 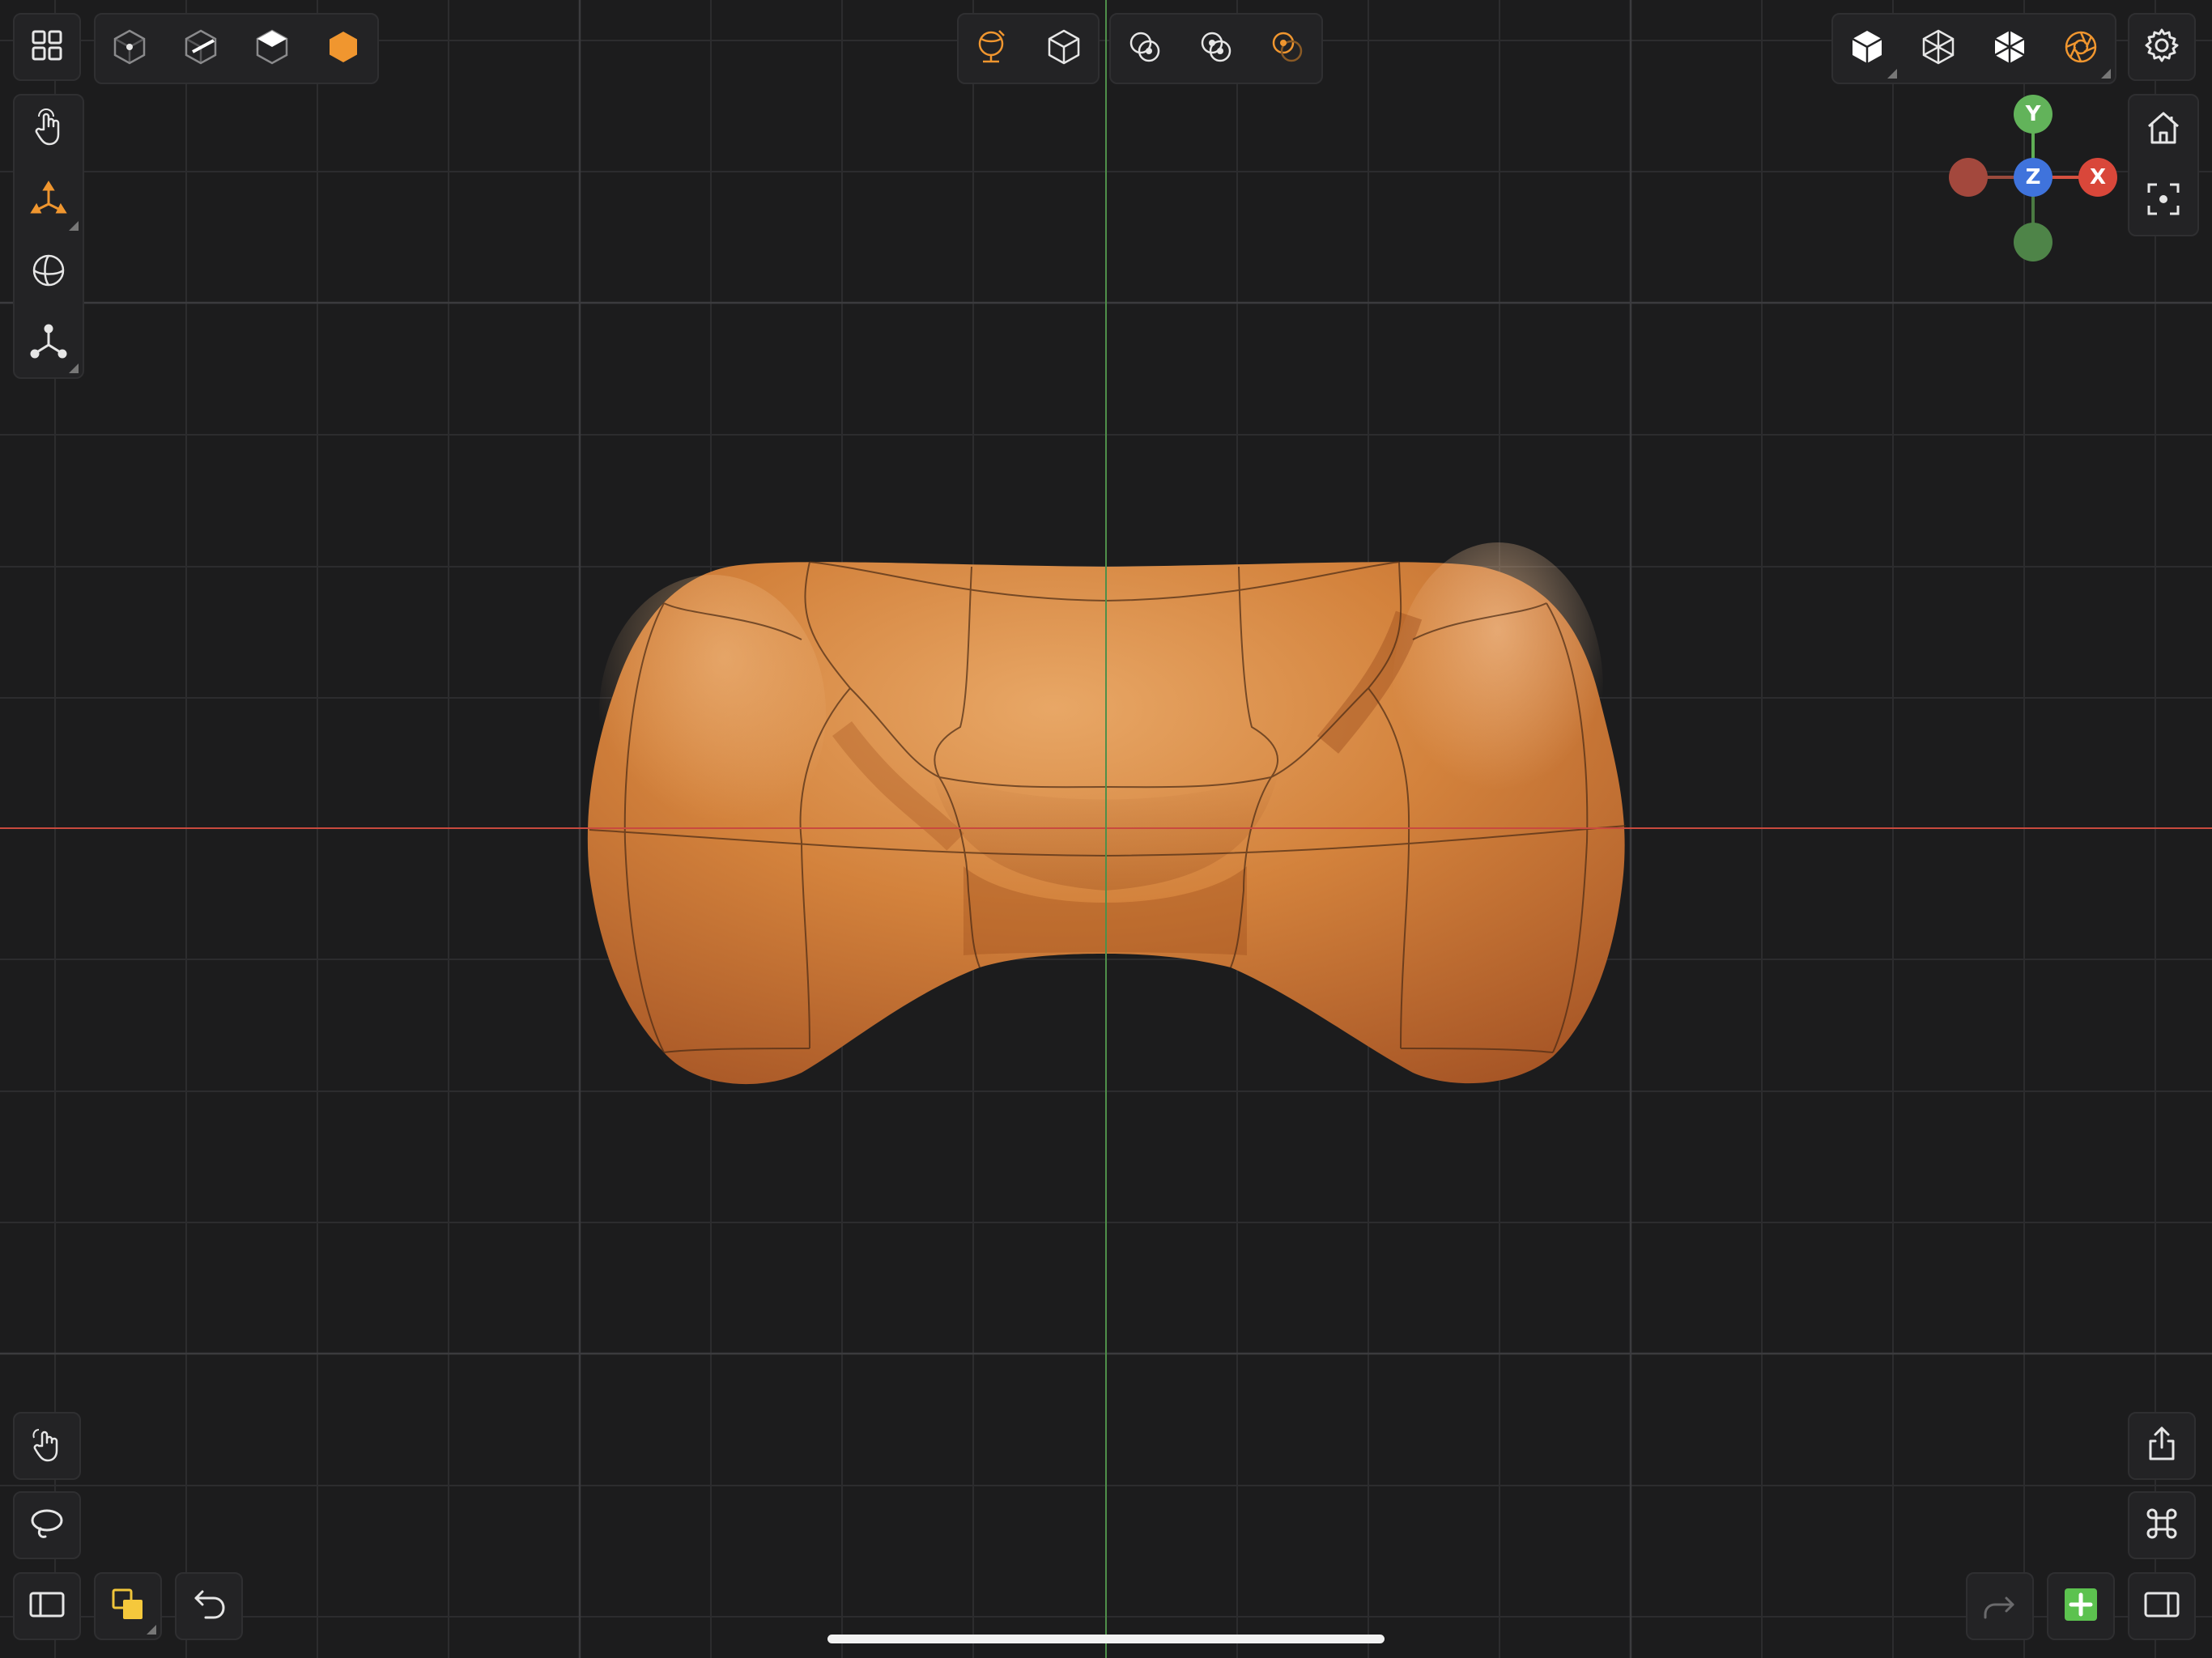 I want to click on face-mode-button, so click(x=272, y=49).